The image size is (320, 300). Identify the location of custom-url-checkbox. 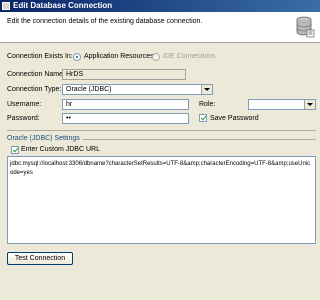
(15, 150).